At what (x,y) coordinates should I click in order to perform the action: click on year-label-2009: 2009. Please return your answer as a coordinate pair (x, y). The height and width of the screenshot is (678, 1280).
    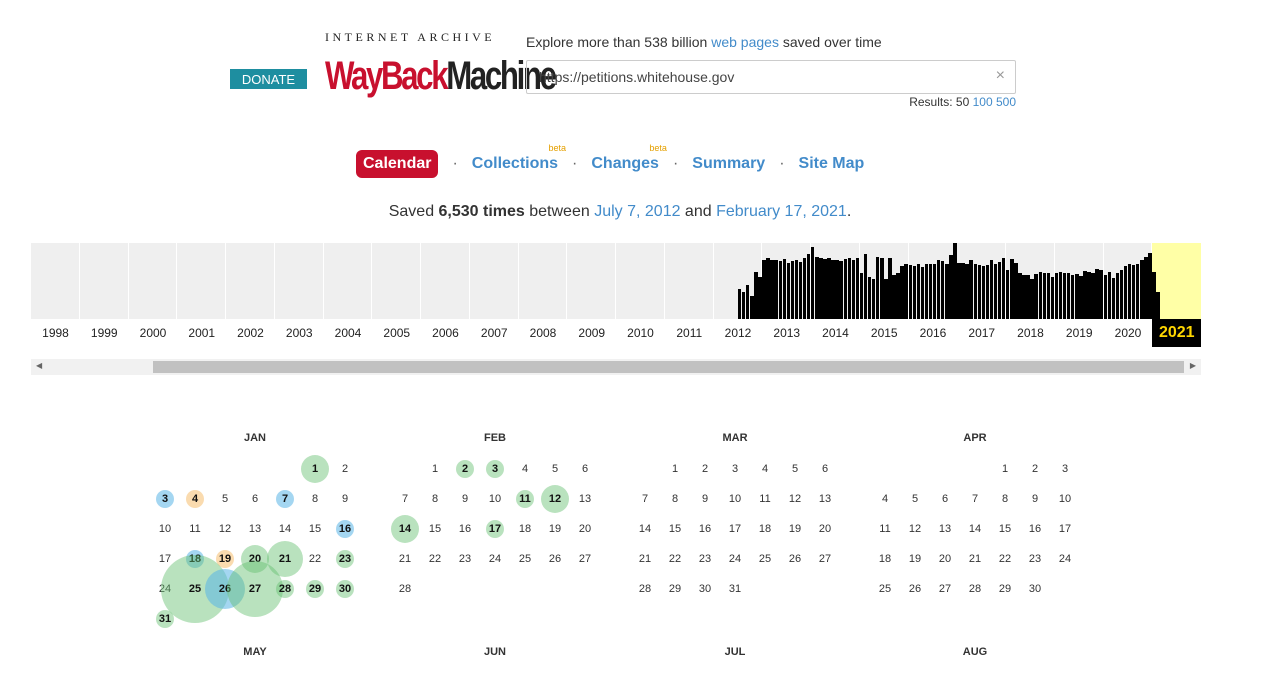
    Looking at the image, I should click on (591, 333).